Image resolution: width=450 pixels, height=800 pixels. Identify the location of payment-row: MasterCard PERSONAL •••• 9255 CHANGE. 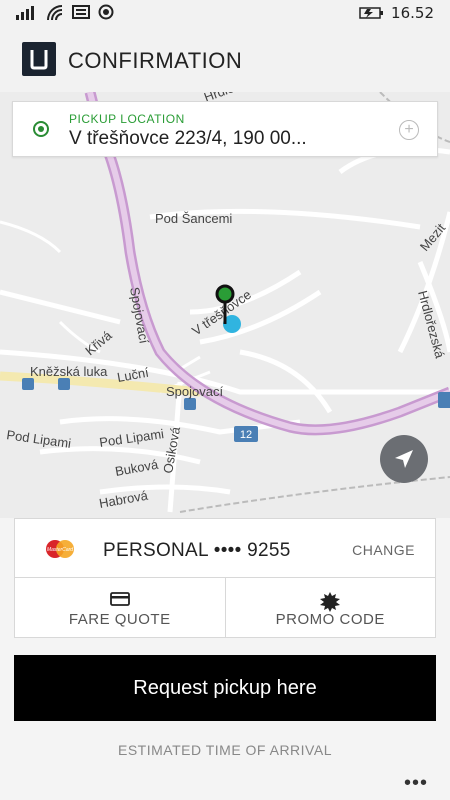
(225, 548).